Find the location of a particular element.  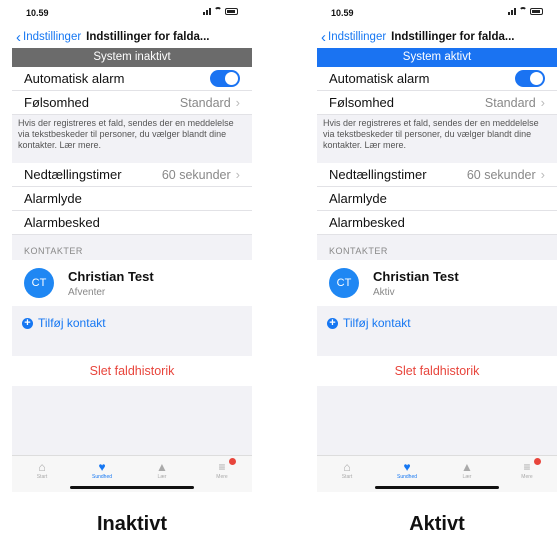

system-status-bar: System aktivt is located at coordinates (437, 57).